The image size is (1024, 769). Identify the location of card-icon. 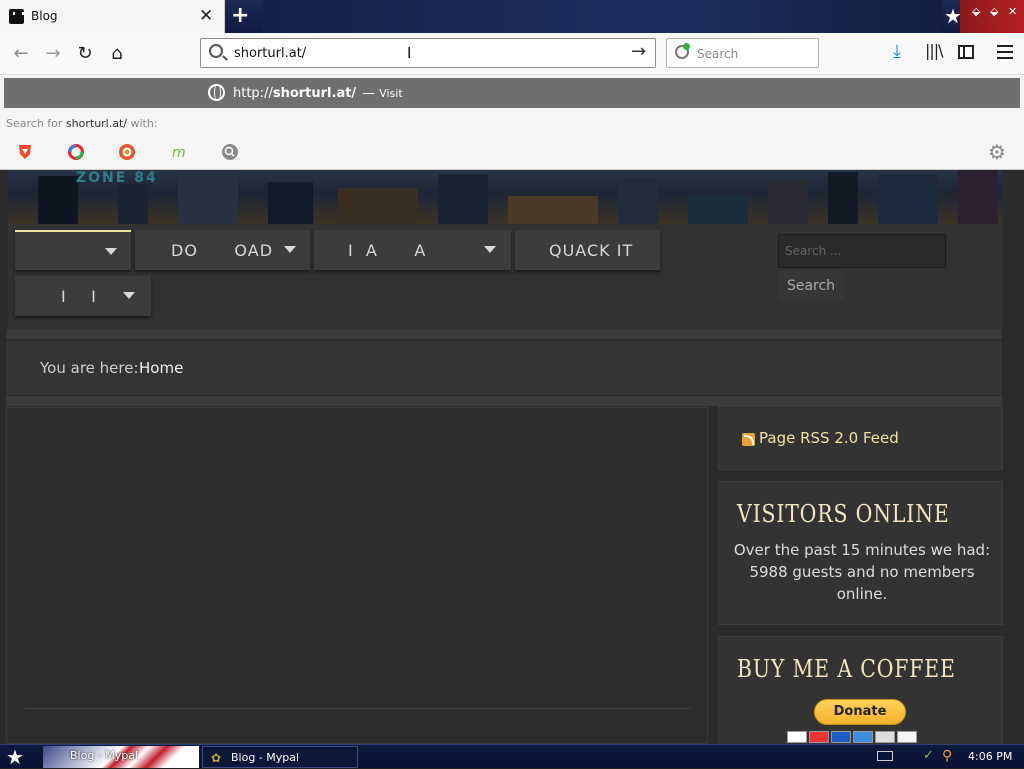
(885, 737).